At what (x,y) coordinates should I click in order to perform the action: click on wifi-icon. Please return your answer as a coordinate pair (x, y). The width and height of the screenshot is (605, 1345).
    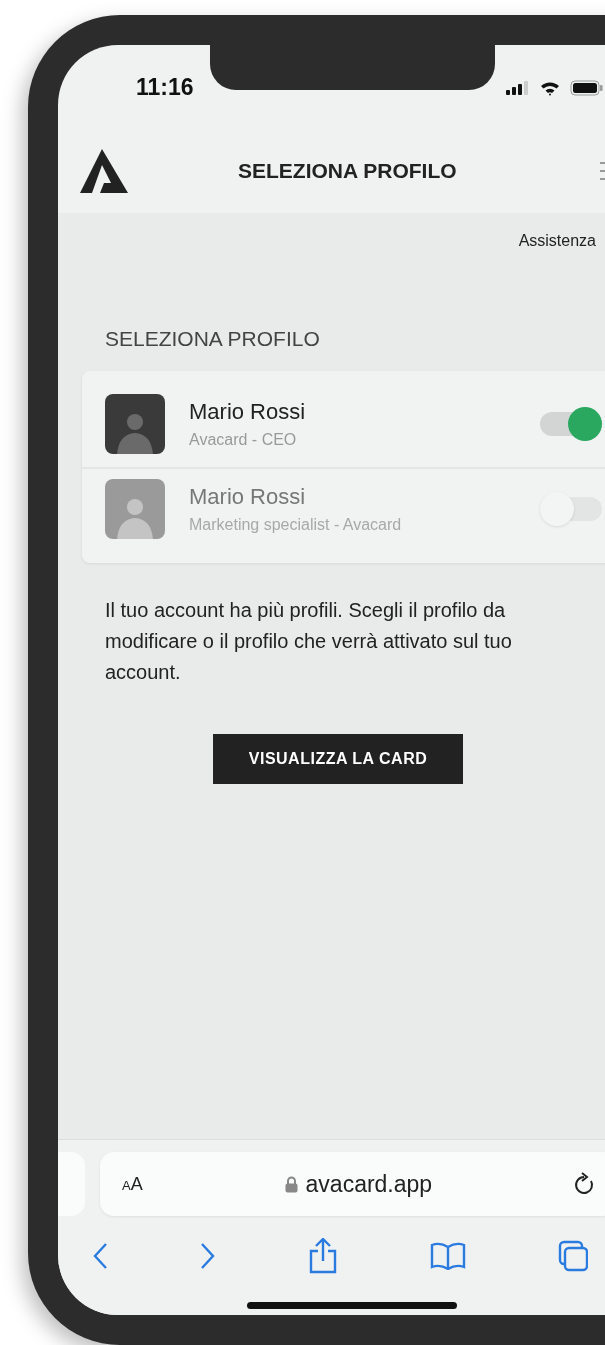
    Looking at the image, I should click on (550, 88).